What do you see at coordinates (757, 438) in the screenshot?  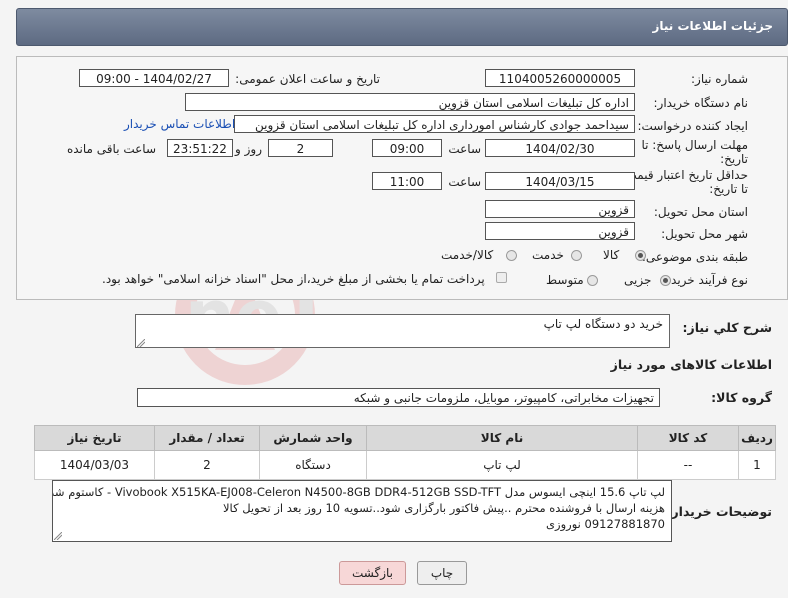 I see `column-header-row-number: ردیف` at bounding box center [757, 438].